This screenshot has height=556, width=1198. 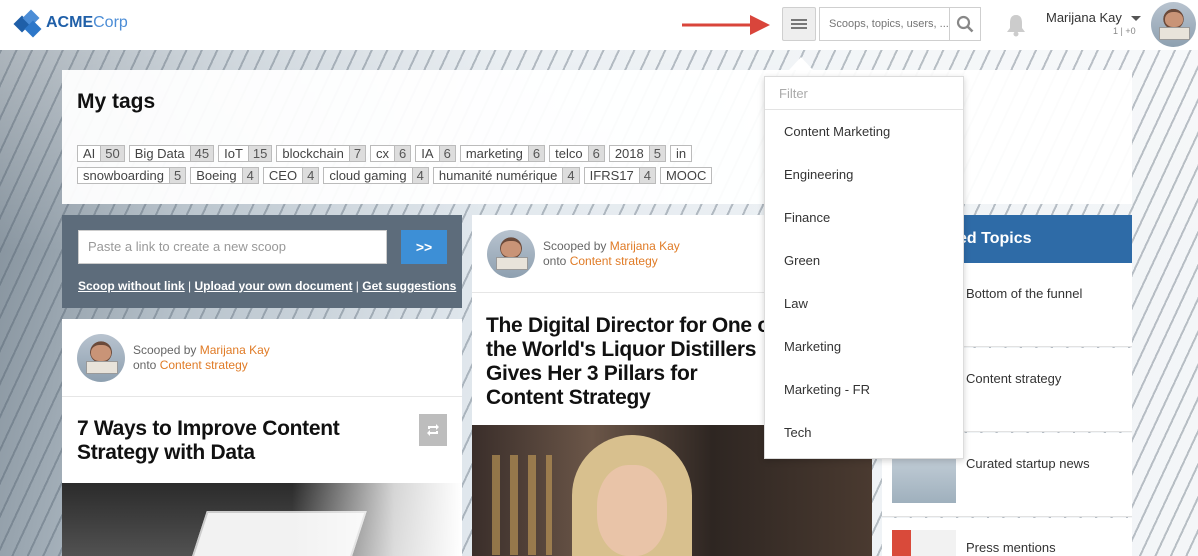 What do you see at coordinates (262, 519) in the screenshot?
I see `scoop-image` at bounding box center [262, 519].